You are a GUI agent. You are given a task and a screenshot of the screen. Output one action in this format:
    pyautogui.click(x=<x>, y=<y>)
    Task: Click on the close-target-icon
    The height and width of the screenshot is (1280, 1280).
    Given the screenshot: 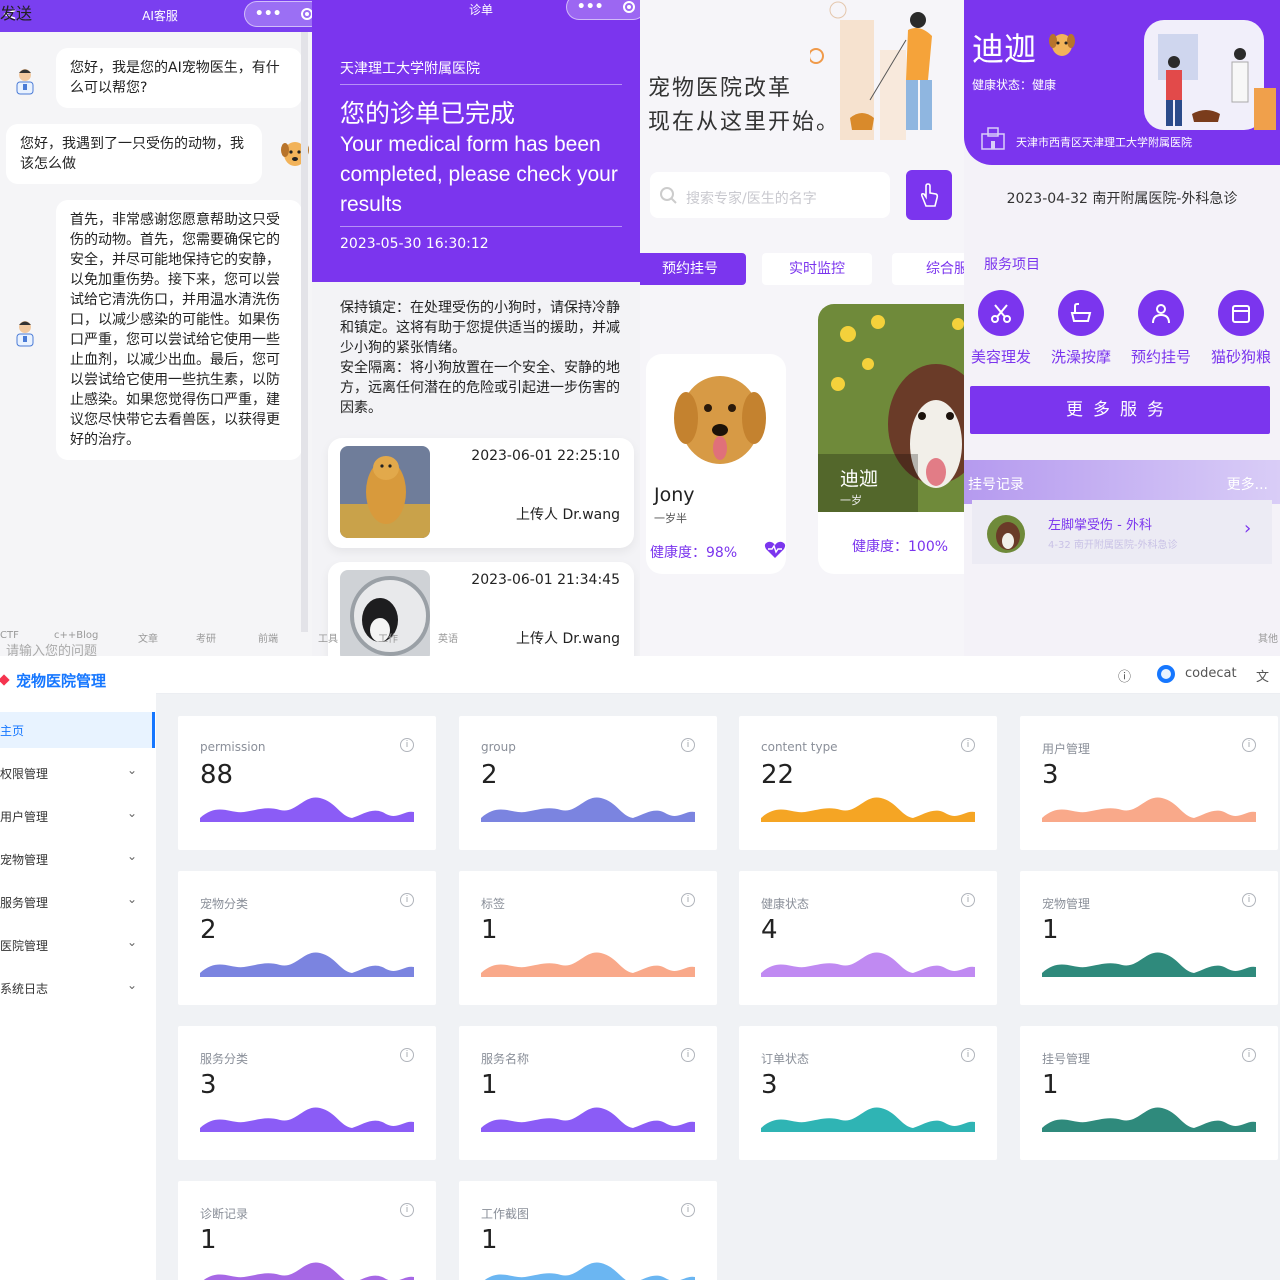 What is the action you would take?
    pyautogui.click(x=629, y=7)
    